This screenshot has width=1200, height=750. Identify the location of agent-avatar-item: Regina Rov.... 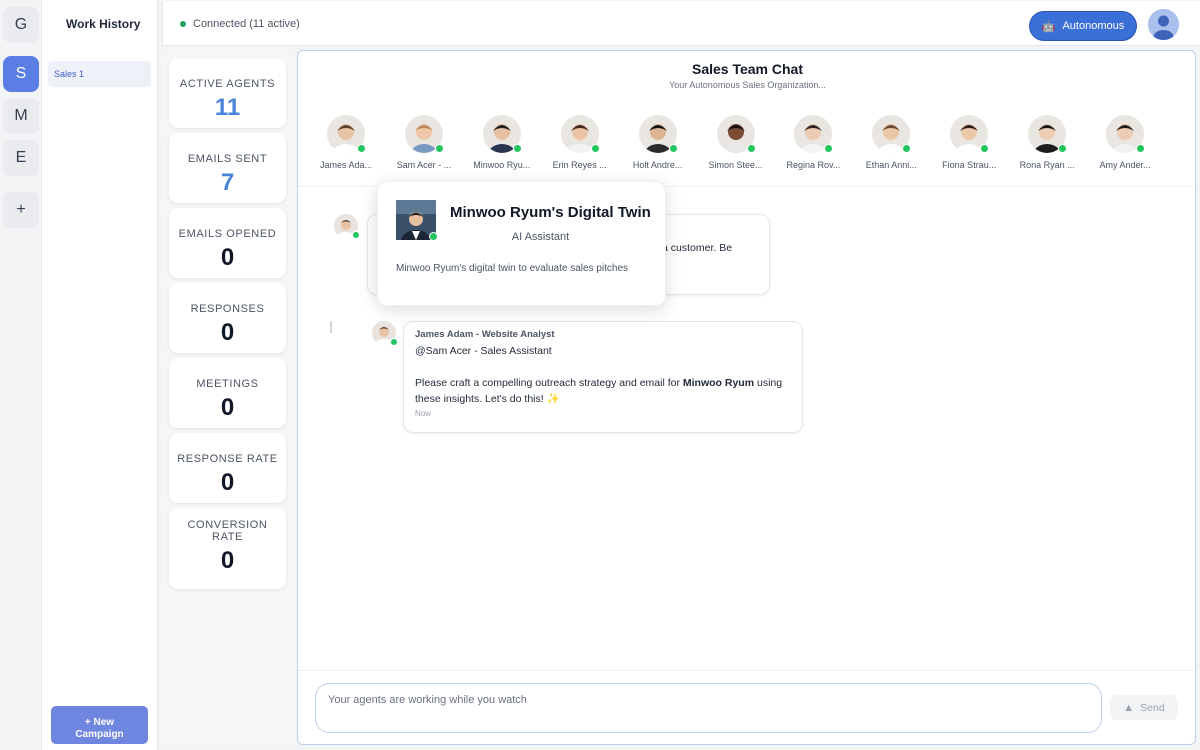
(813, 142).